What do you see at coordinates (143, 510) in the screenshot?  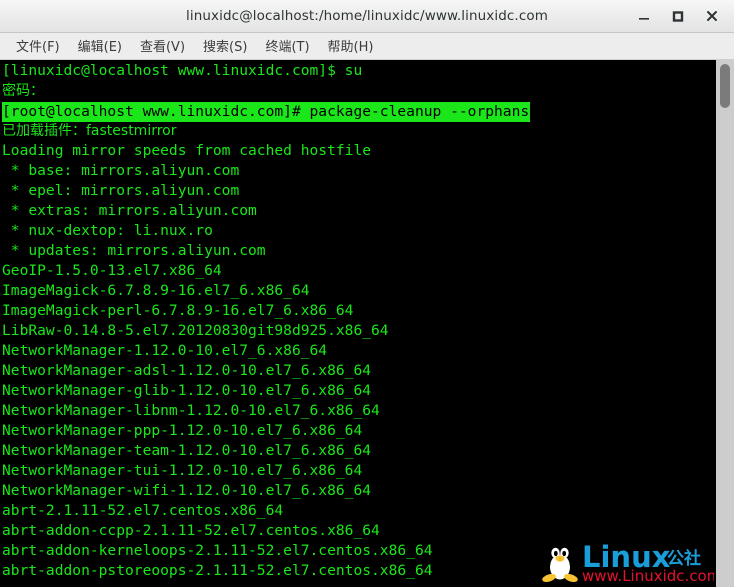 I see `terminal-line: abrt-2.1.11-52.el7.centos.x86_64` at bounding box center [143, 510].